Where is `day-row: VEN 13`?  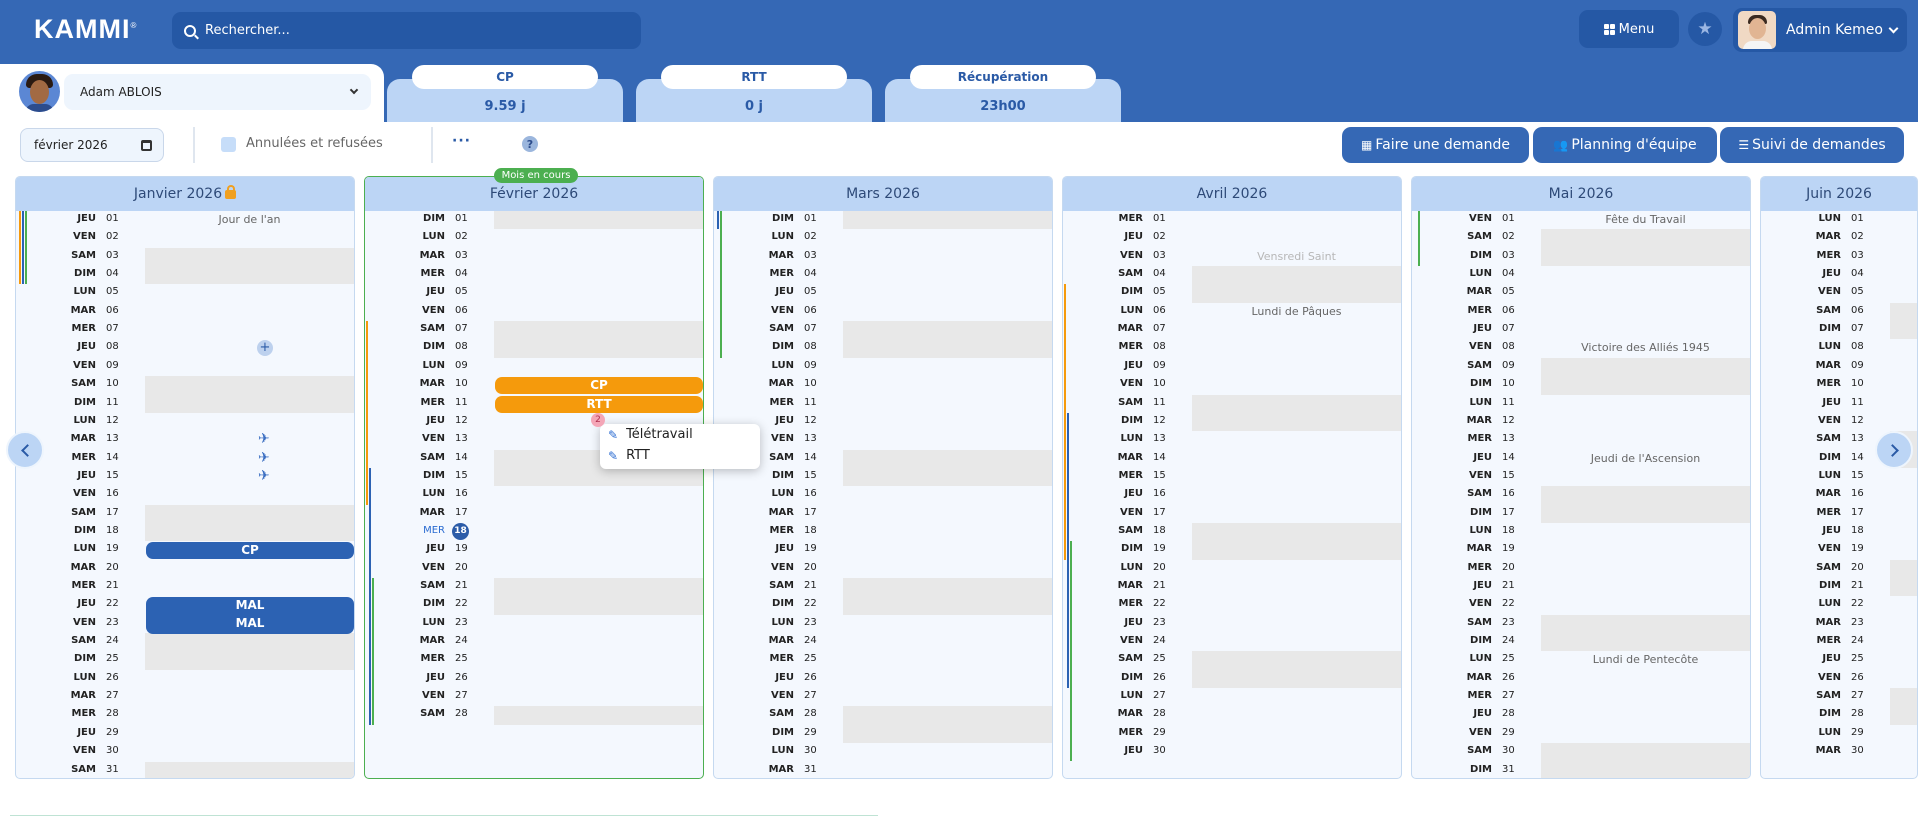 day-row: VEN 13 is located at coordinates (883, 440).